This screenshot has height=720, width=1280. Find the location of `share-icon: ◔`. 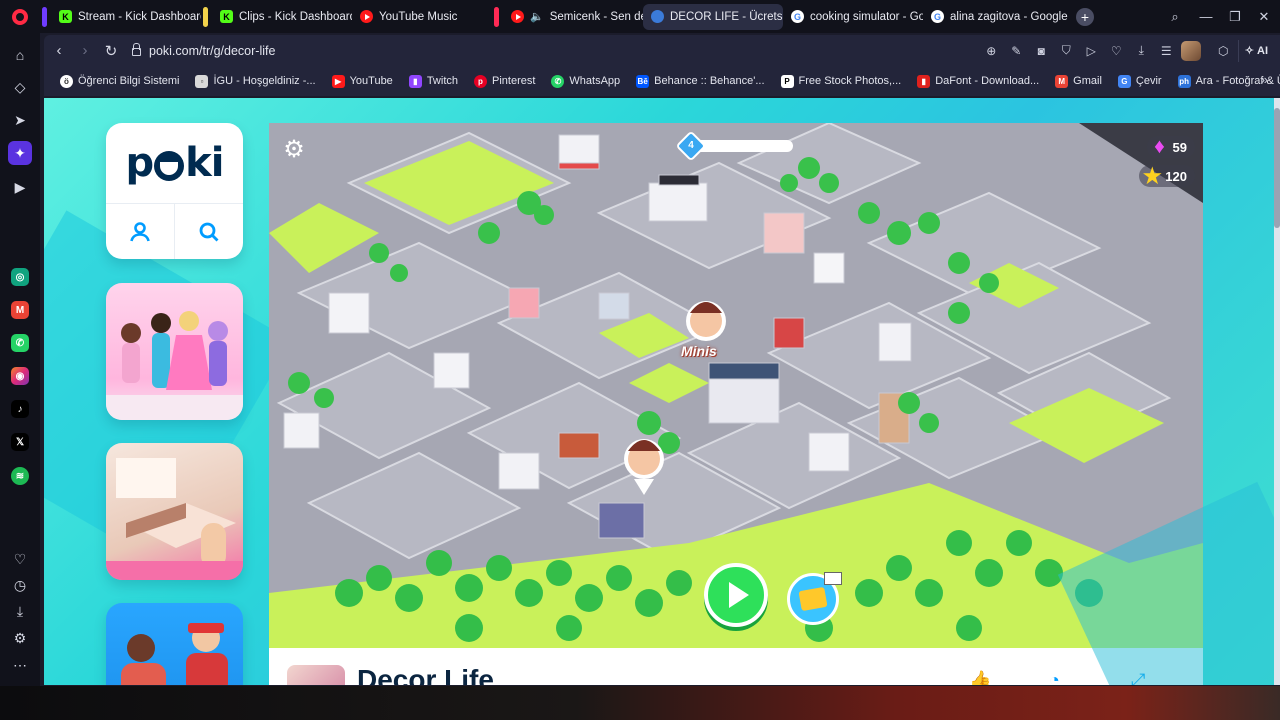

share-icon: ◔ is located at coordinates (1062, 677).